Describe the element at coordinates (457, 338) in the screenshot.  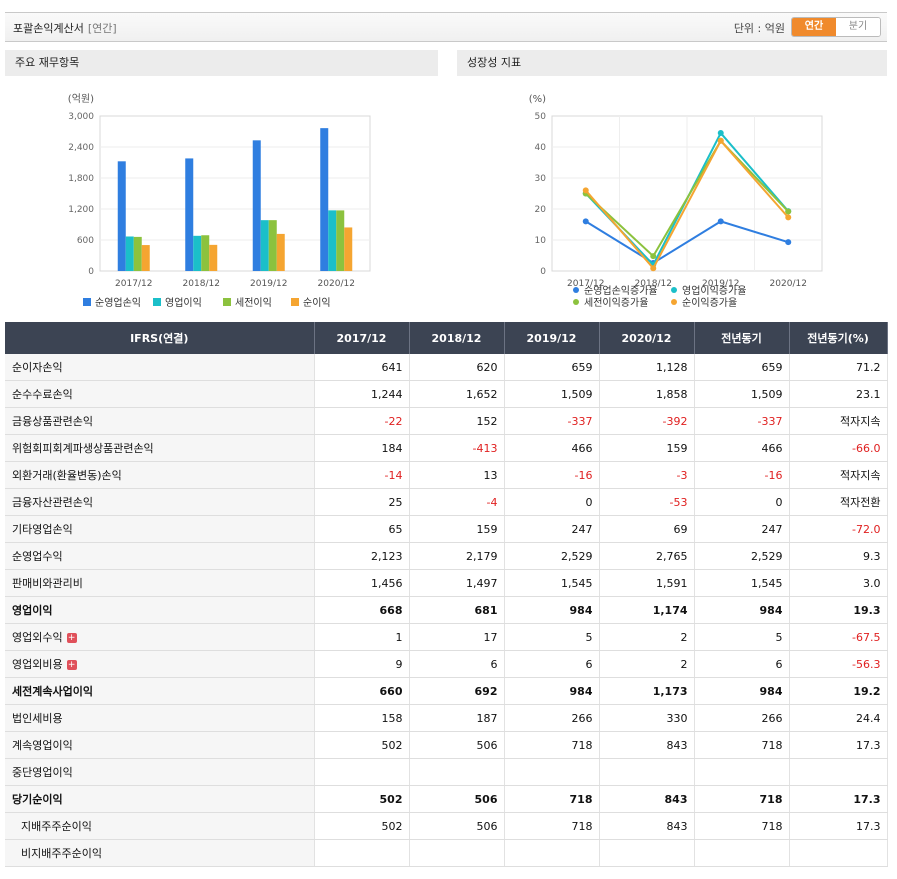
I see `column-header: 2018/12` at that location.